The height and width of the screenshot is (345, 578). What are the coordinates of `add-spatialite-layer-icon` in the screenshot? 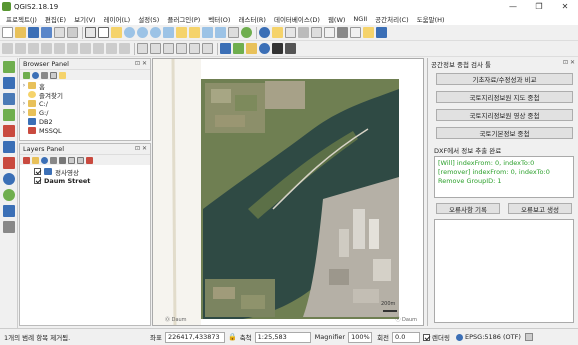 It's located at (9, 115).